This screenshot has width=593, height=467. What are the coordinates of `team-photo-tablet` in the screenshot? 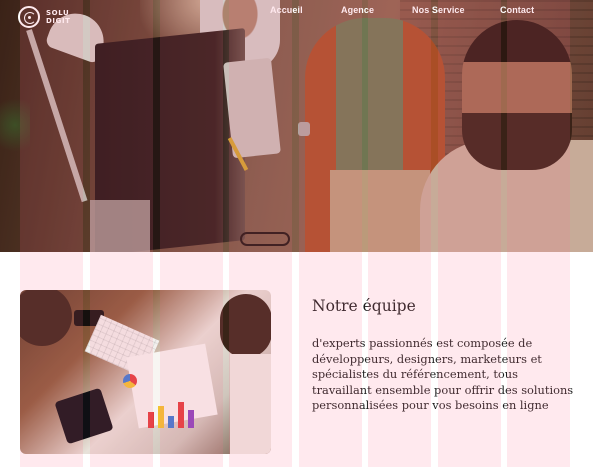 It's located at (84, 416).